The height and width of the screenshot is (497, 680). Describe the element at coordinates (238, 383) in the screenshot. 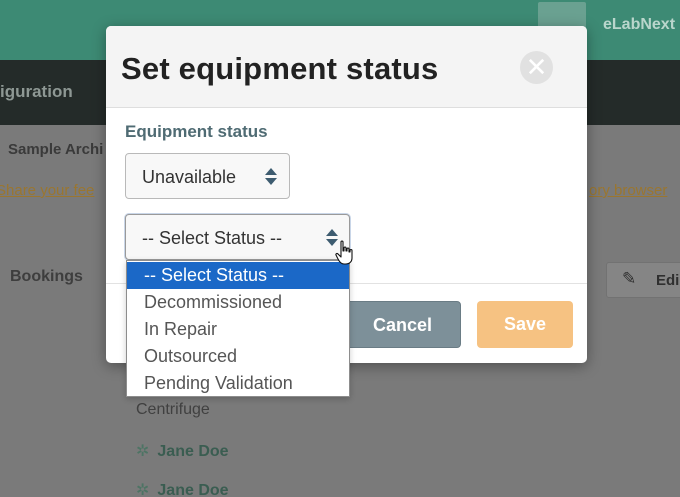

I see `dropdown-option: Pending Validation` at that location.